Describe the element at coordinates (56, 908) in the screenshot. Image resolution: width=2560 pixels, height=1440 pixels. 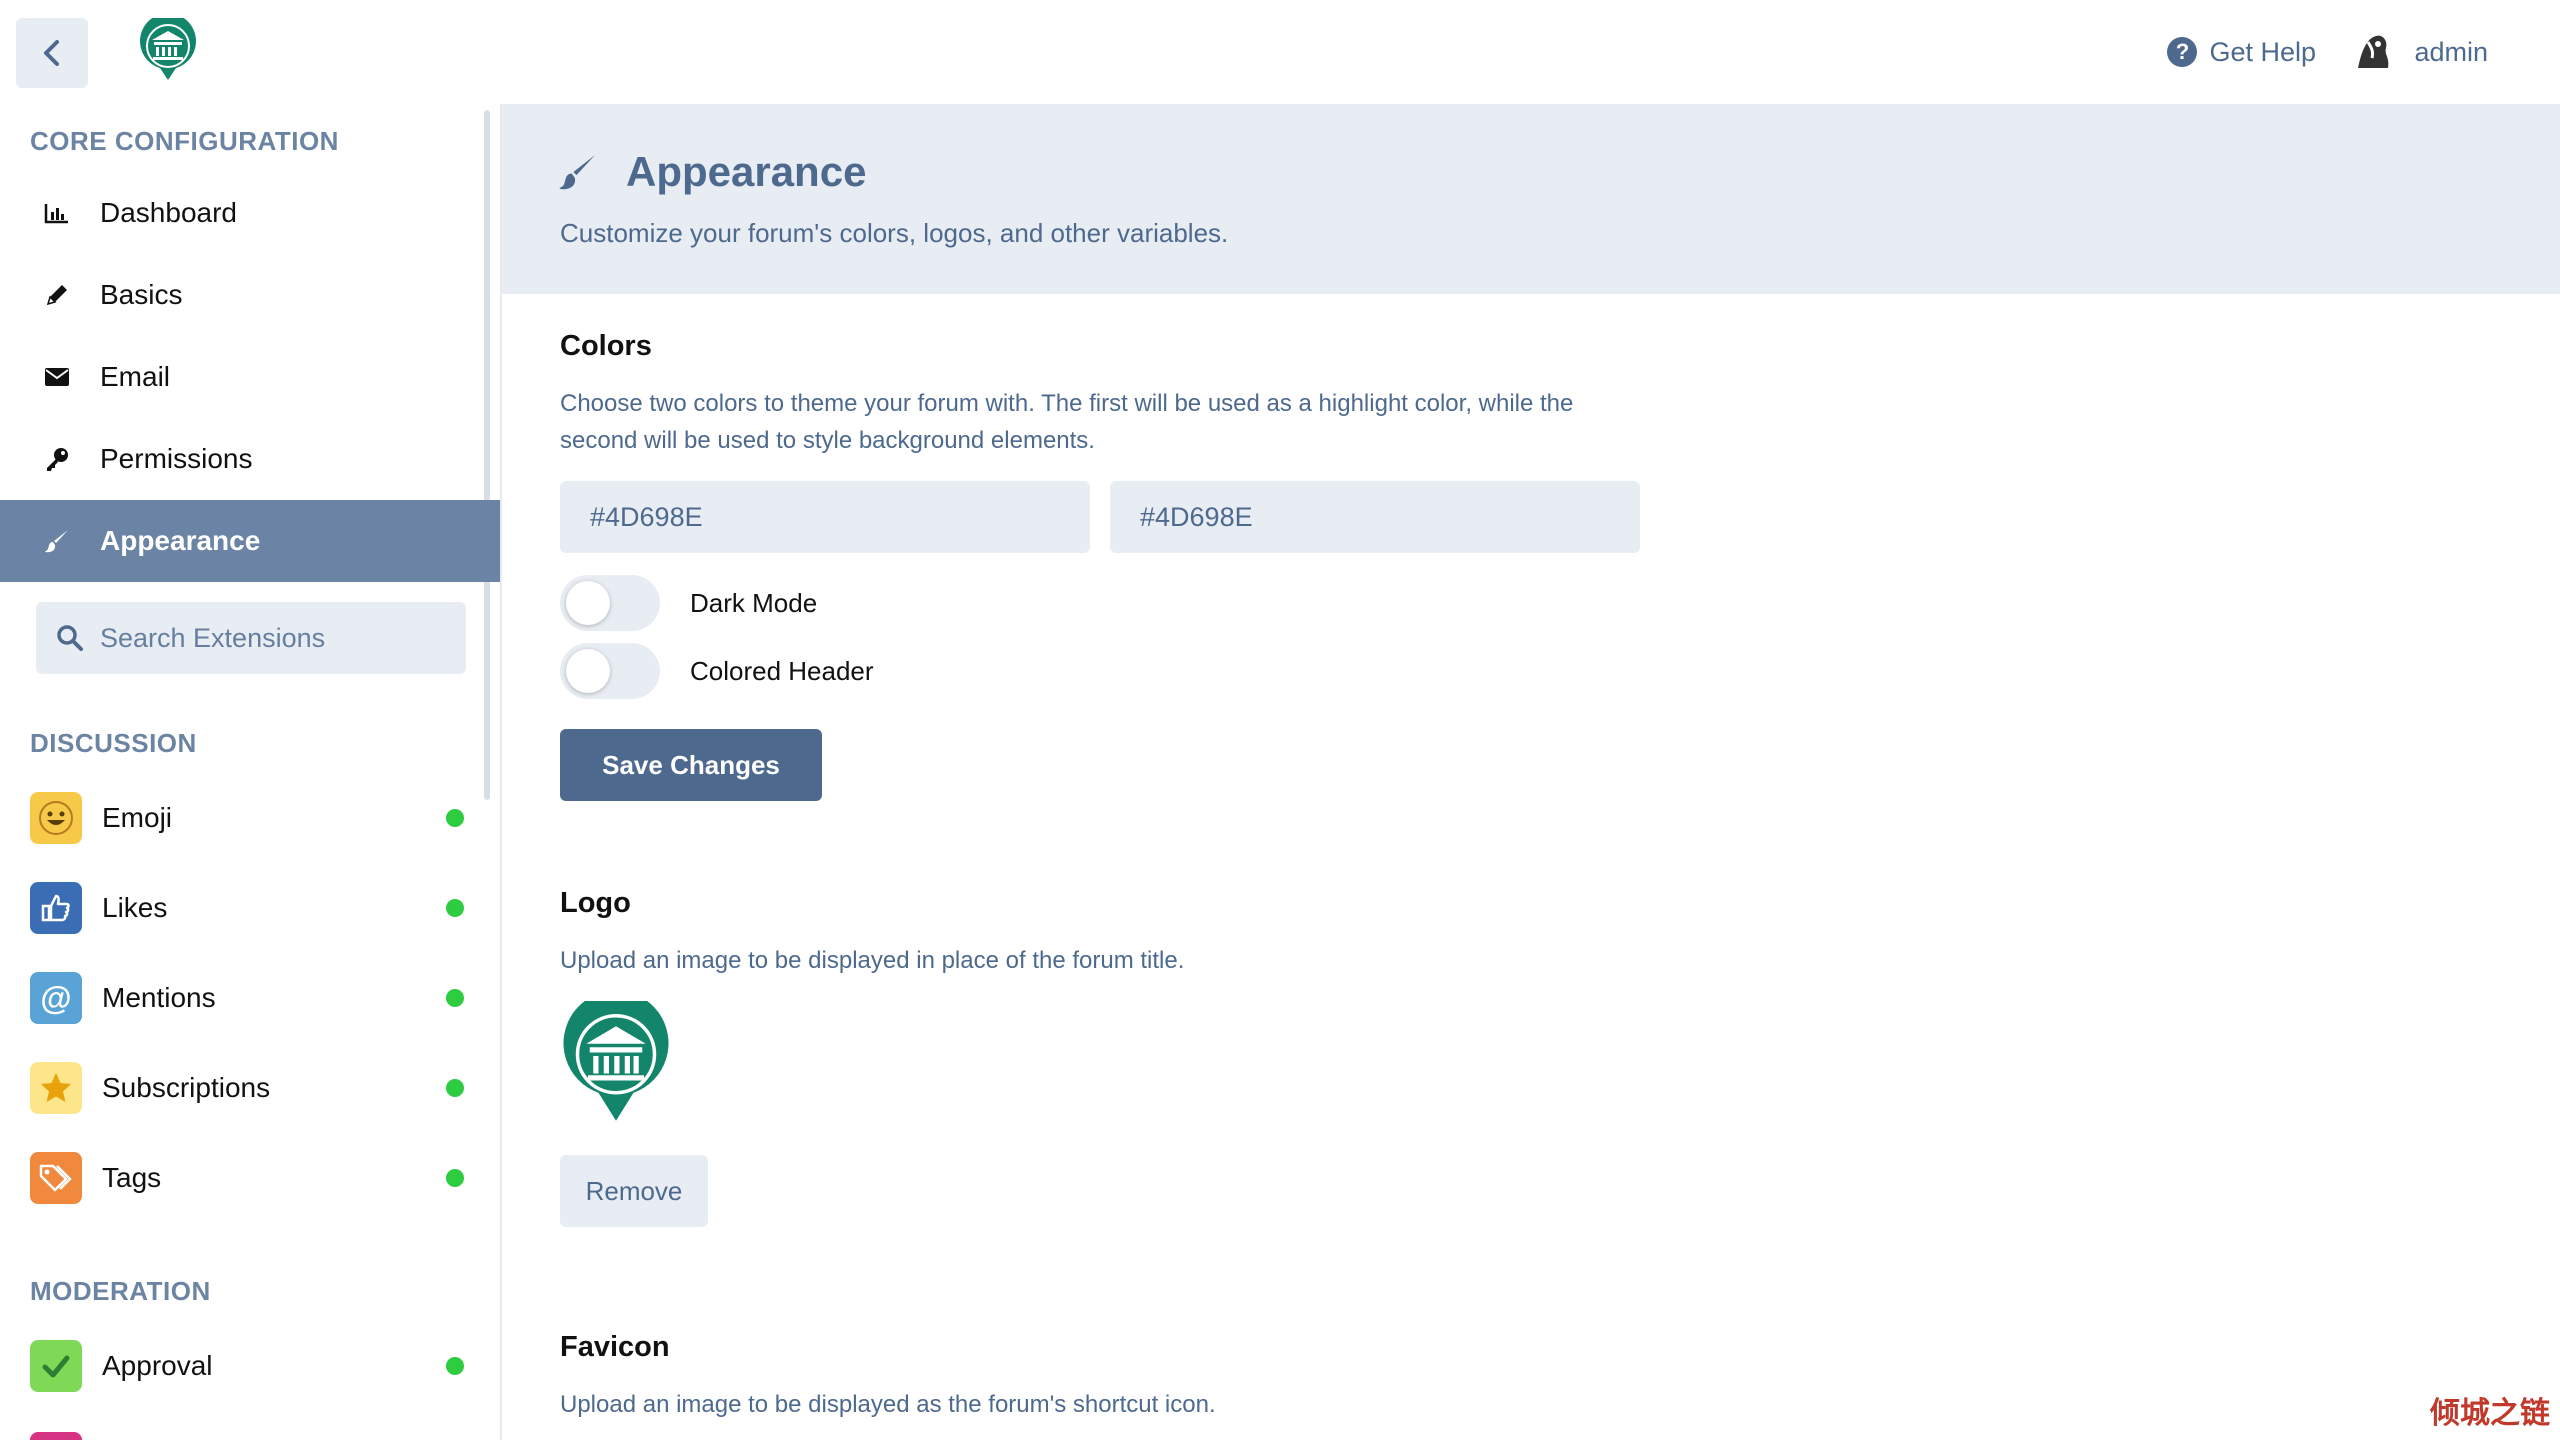
I see `thumbs-up-icon` at that location.